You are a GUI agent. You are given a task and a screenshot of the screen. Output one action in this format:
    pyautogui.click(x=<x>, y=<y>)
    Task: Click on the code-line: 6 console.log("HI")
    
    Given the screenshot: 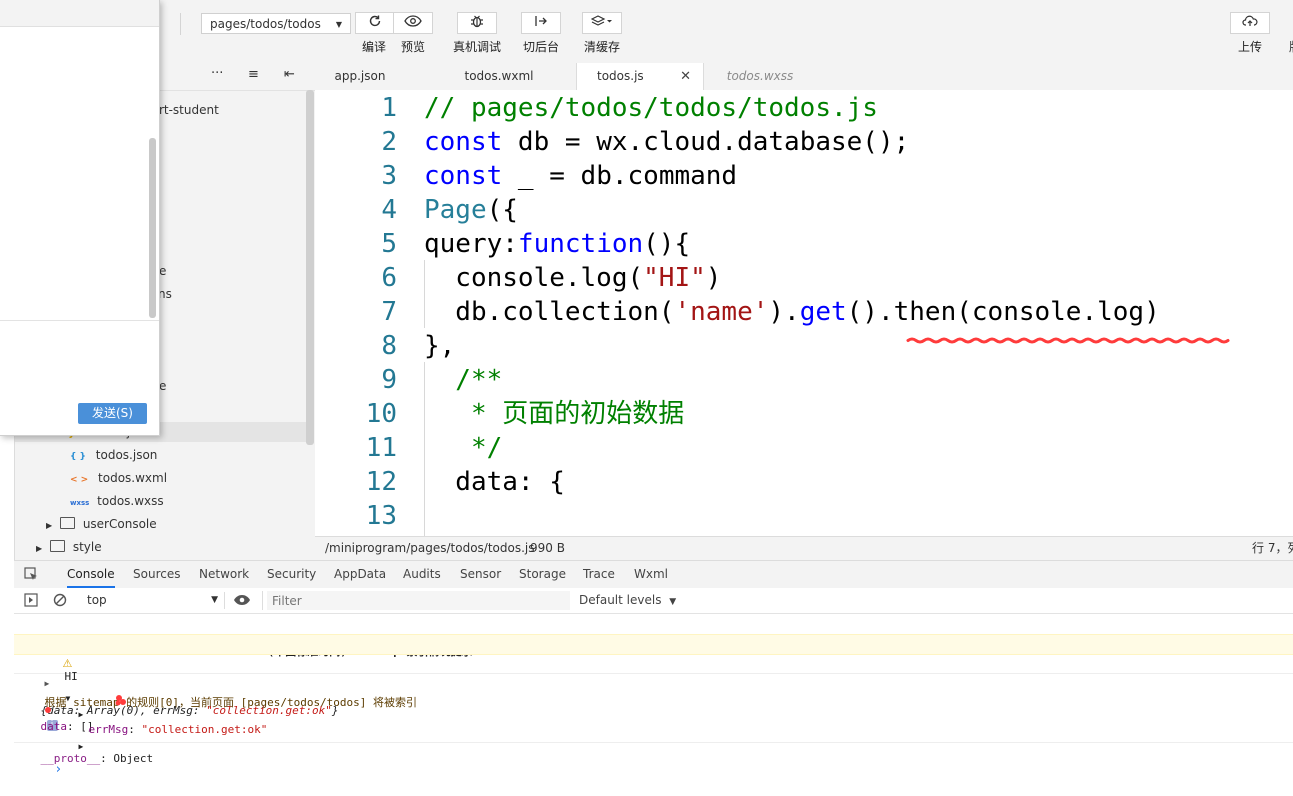 What is the action you would take?
    pyautogui.click(x=804, y=278)
    